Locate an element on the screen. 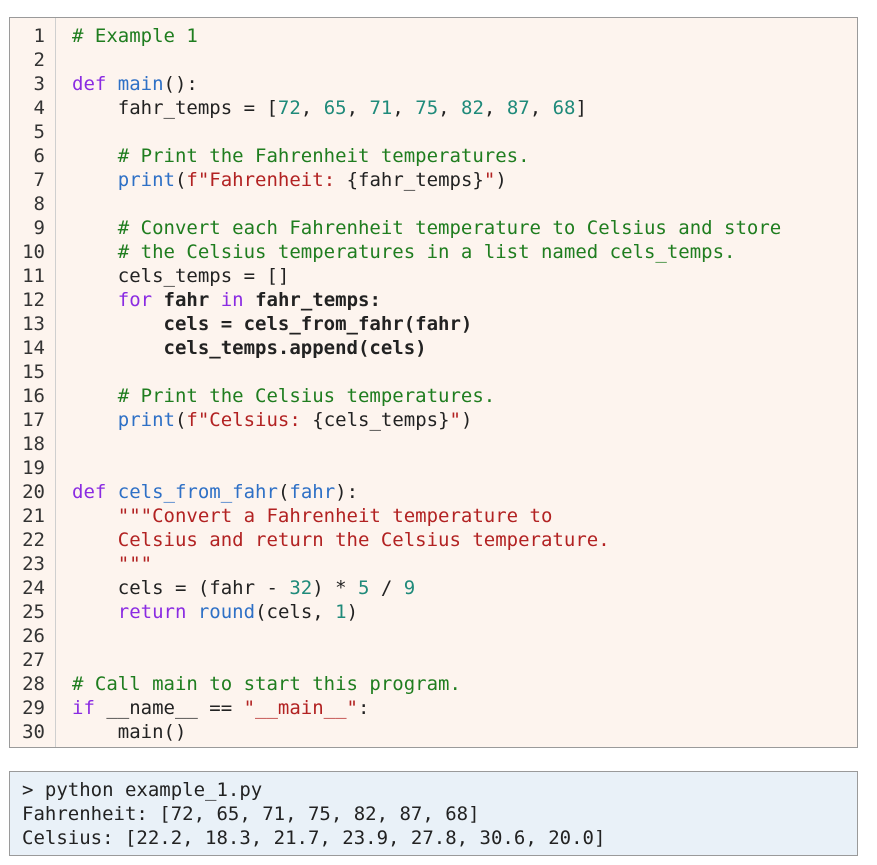  line-number: 8 is located at coordinates (39, 204).